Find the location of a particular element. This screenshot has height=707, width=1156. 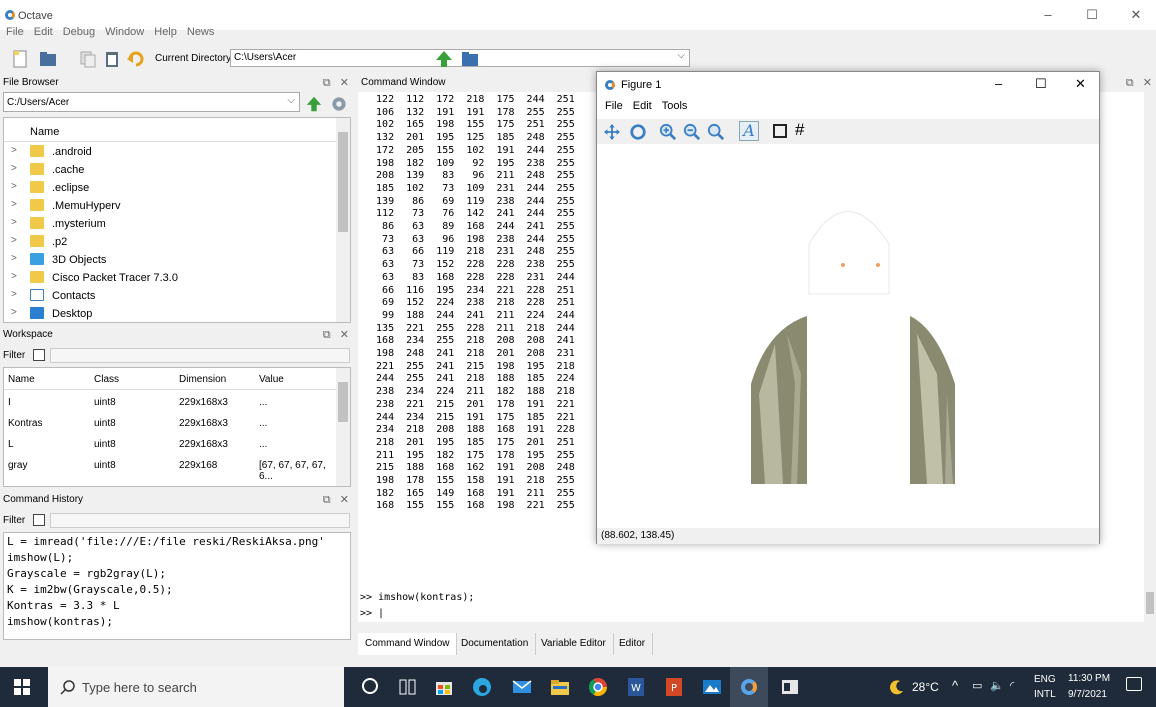

language-top: ENG is located at coordinates (1045, 679).